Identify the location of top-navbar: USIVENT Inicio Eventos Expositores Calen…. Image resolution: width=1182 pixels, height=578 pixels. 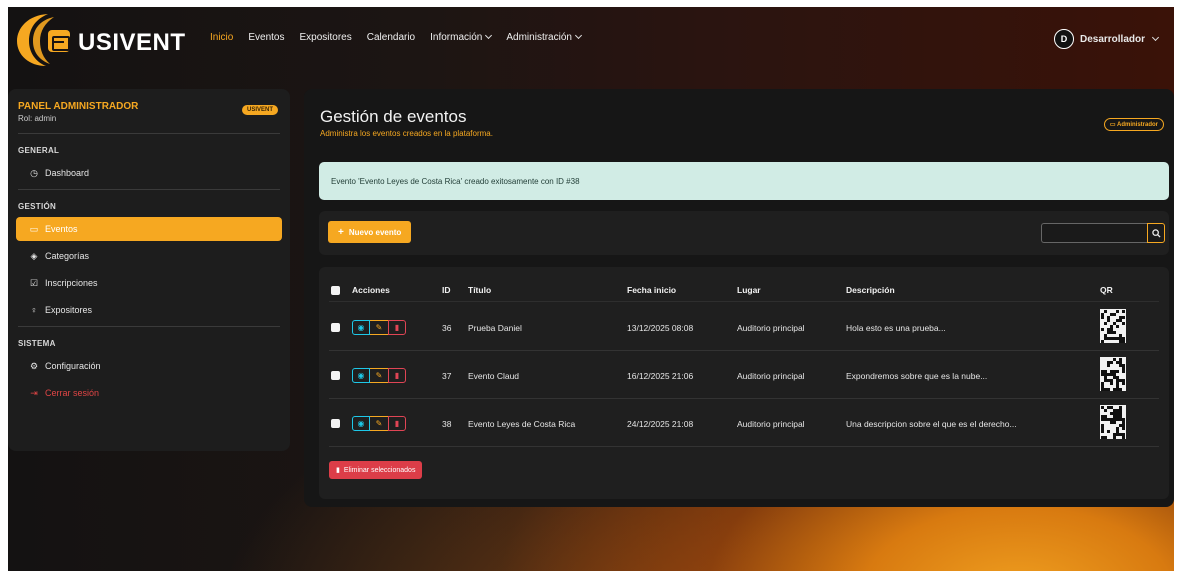
(591, 40).